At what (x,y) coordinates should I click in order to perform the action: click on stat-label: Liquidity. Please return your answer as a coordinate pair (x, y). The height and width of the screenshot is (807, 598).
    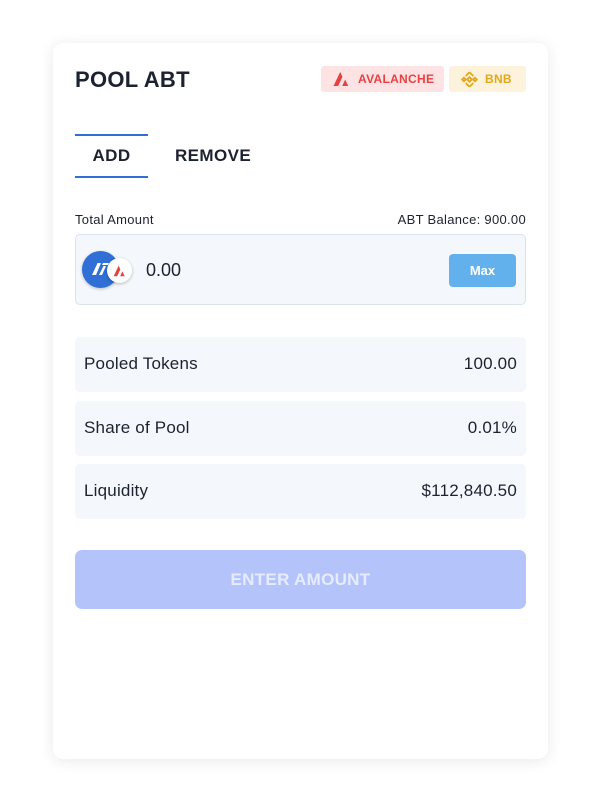
    Looking at the image, I should click on (116, 490).